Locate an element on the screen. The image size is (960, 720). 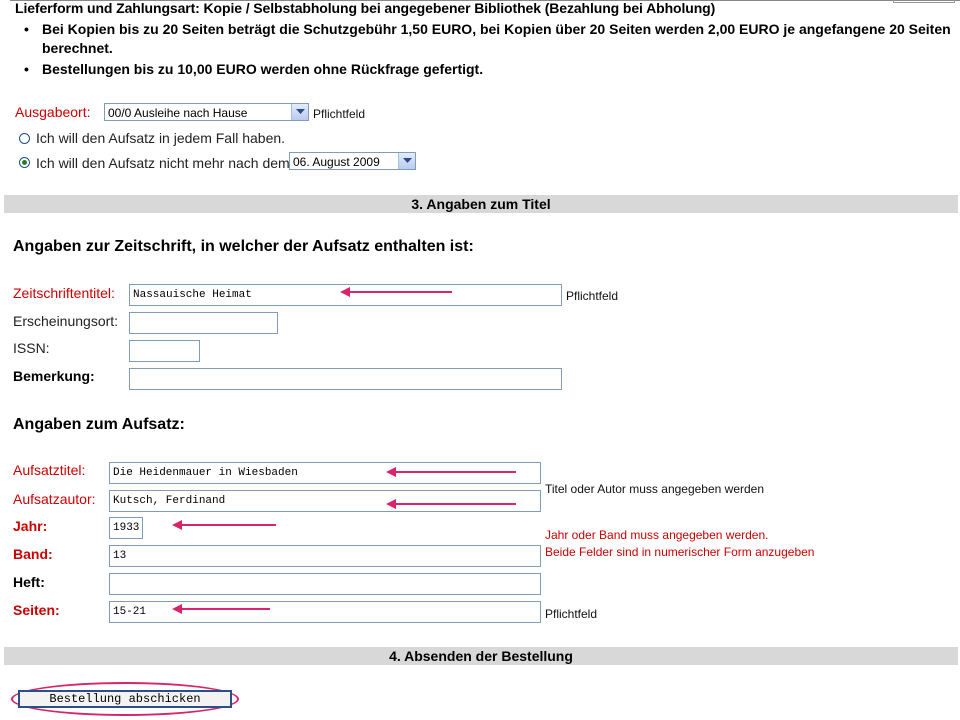
title-author-hint: Titel oder Autor muss angegeben werden is located at coordinates (655, 489).